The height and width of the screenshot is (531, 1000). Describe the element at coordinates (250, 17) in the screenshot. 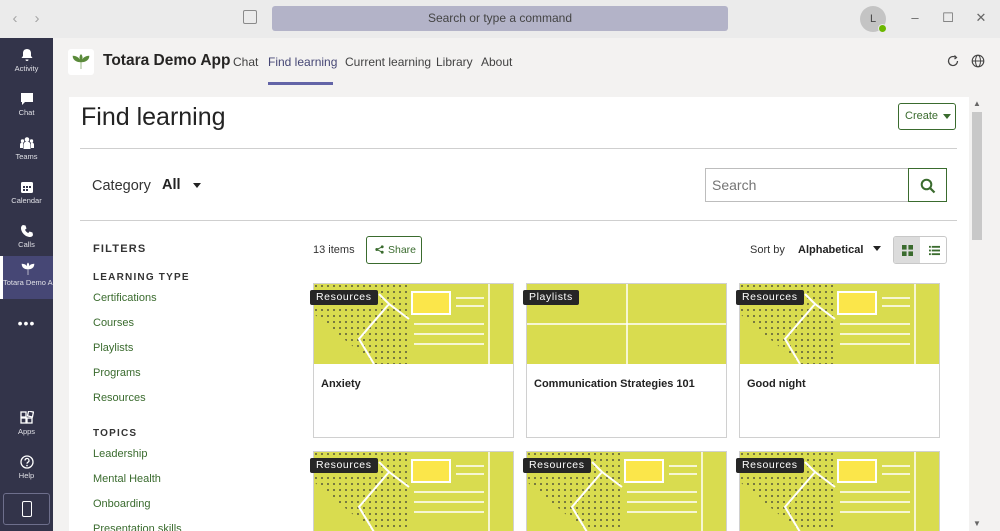

I see `compose-icon` at that location.